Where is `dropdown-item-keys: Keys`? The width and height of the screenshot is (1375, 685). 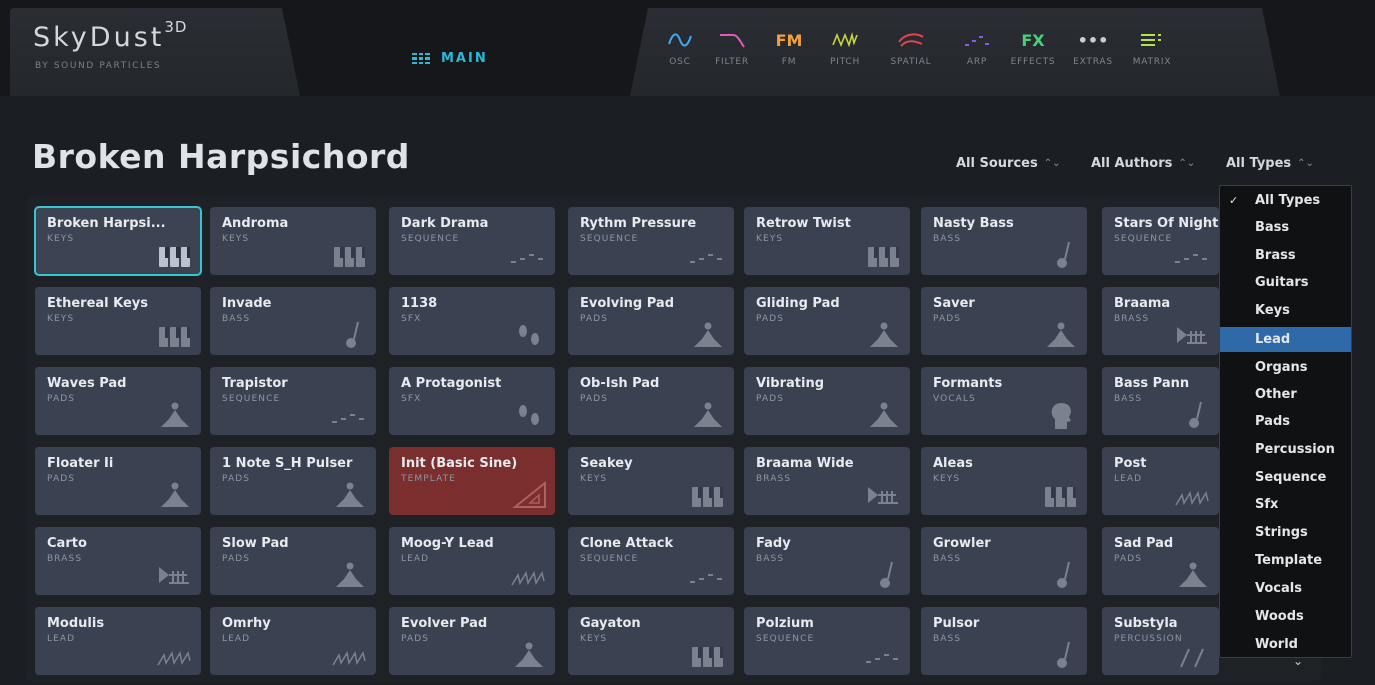
dropdown-item-keys: Keys is located at coordinates (1285, 310).